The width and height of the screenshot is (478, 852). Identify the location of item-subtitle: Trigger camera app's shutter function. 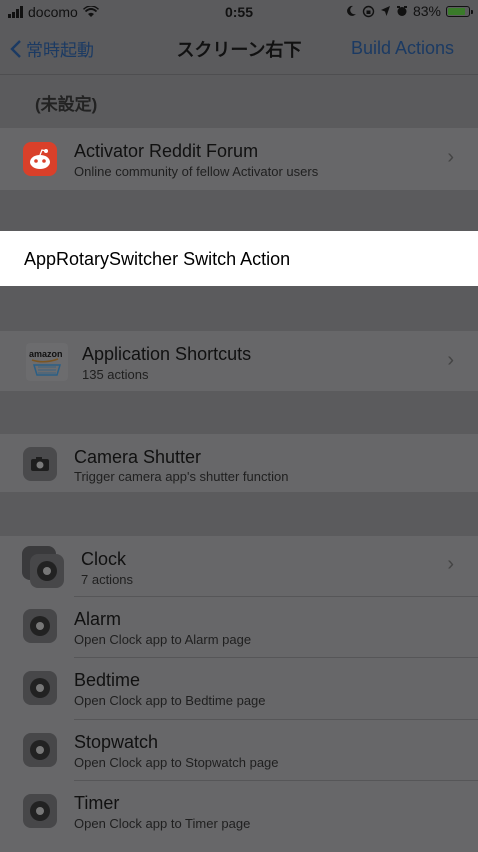
(181, 476).